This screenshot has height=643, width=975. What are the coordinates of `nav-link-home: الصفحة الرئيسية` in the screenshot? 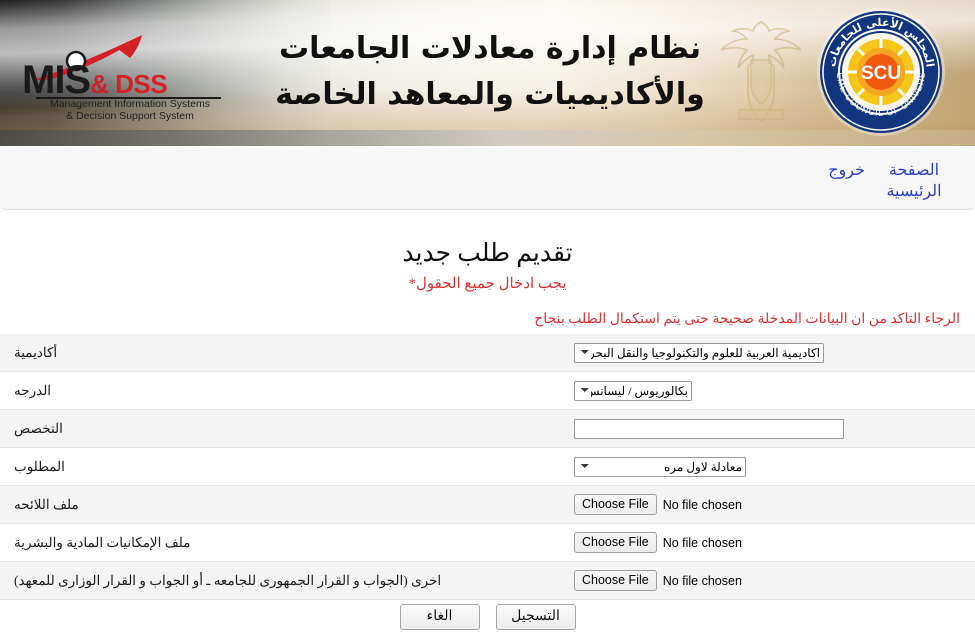 It's located at (914, 181).